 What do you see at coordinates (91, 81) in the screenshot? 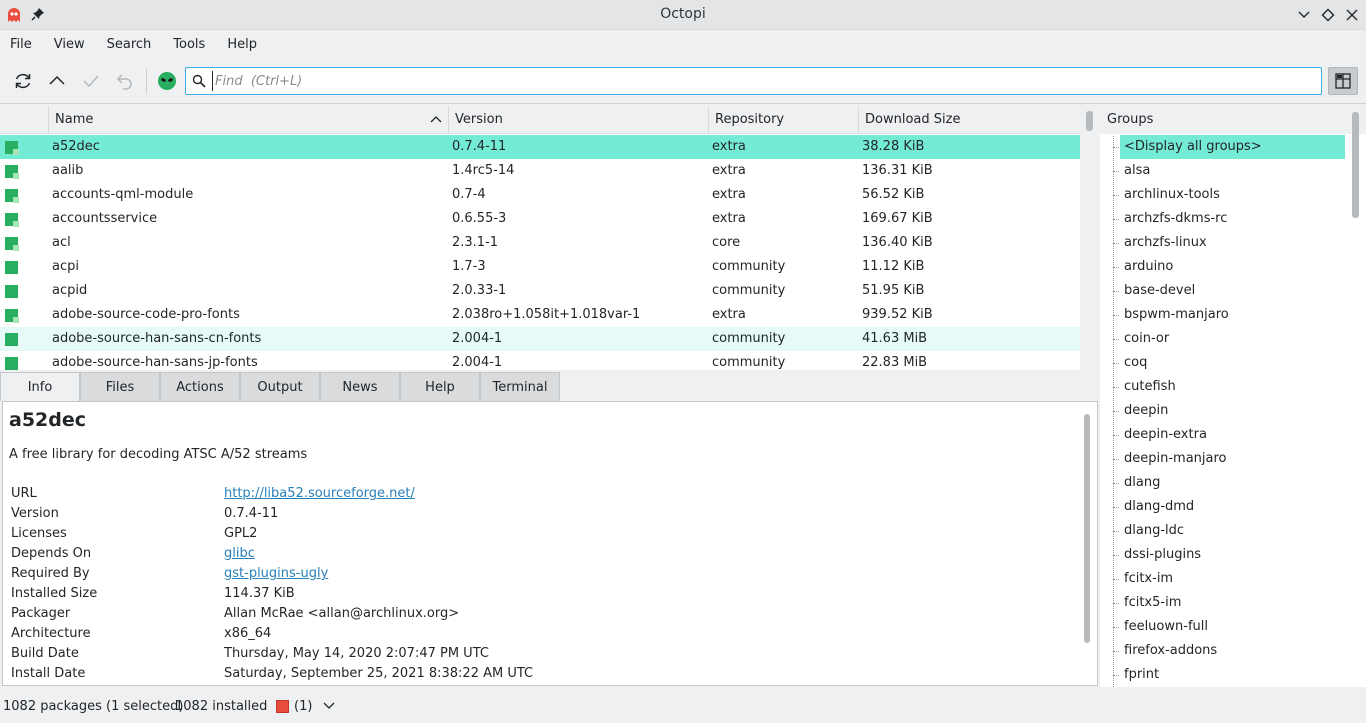
I see `commit-check-icon` at bounding box center [91, 81].